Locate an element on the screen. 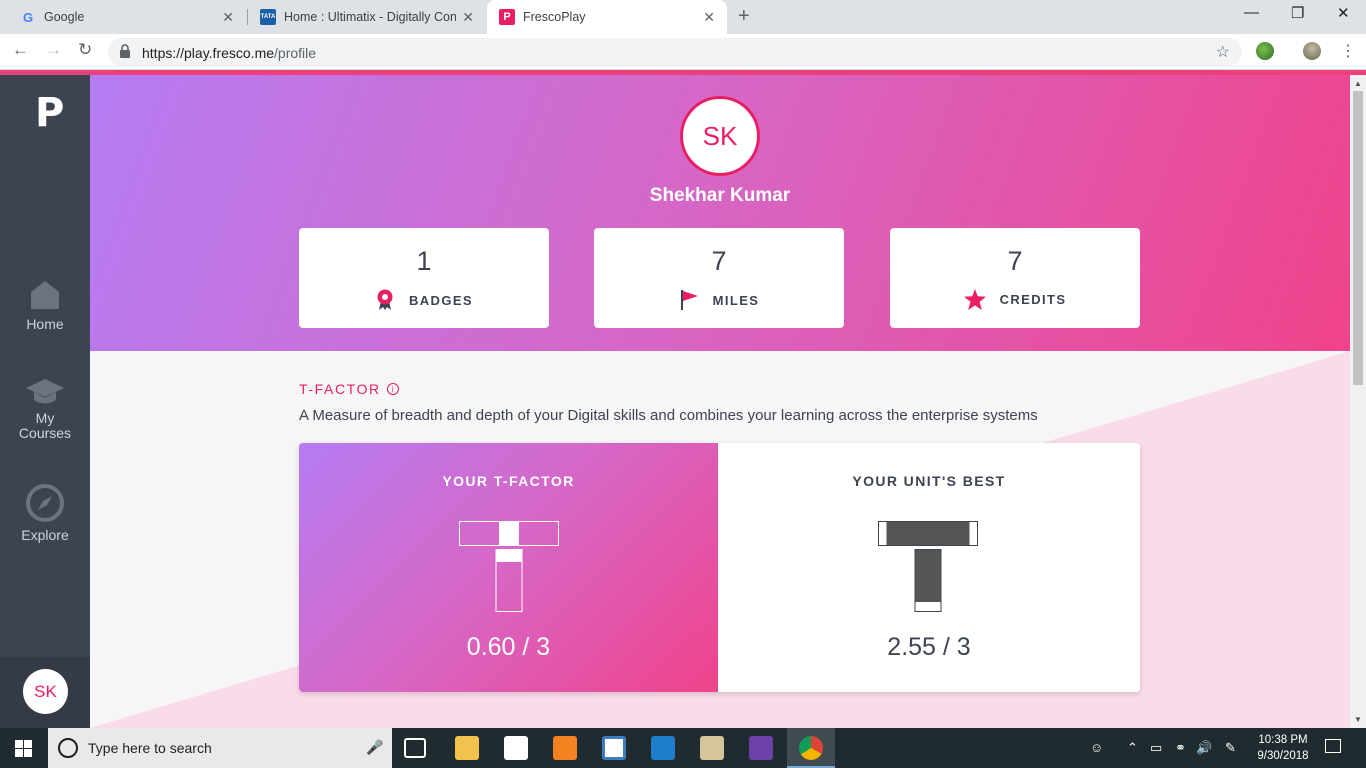  badge-icon is located at coordinates (385, 299).